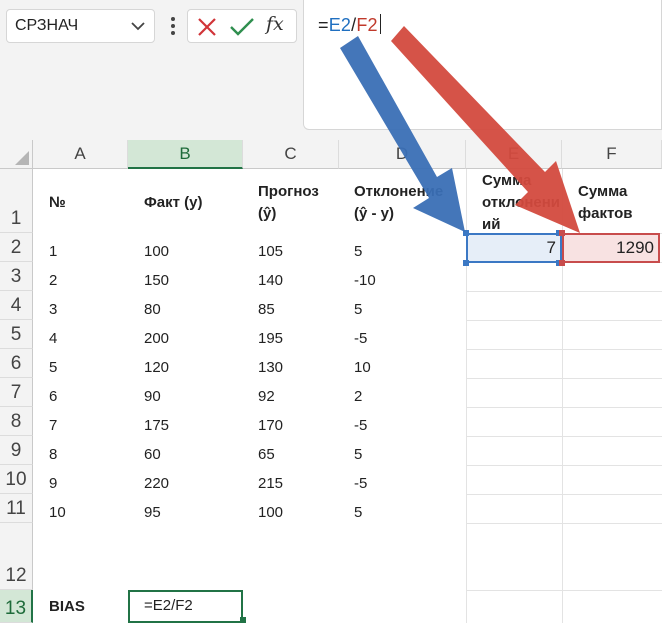 Image resolution: width=662 pixels, height=623 pixels. What do you see at coordinates (156, 367) in the screenshot?
I see `table-cell: 120` at bounding box center [156, 367].